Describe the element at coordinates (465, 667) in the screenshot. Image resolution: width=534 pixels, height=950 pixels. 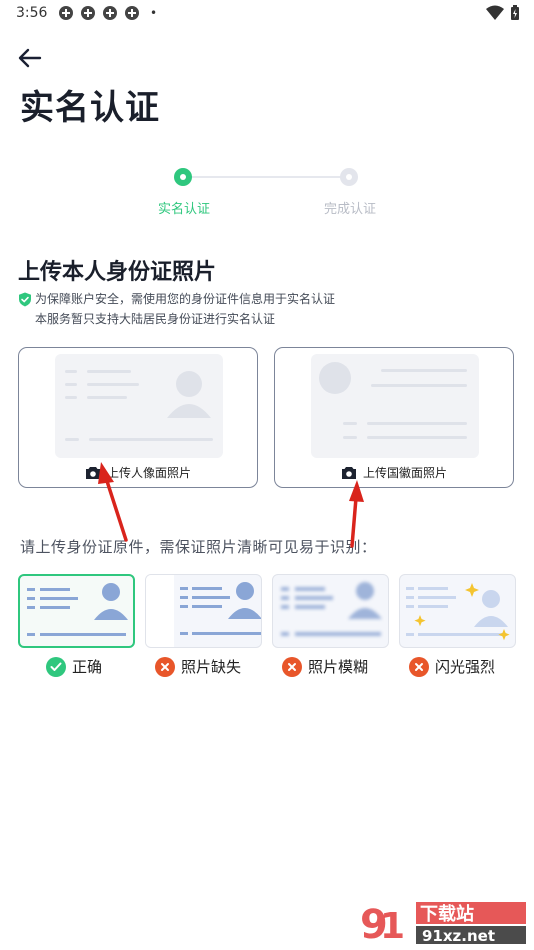
I see `example-glare-label: 闪光强烈` at that location.